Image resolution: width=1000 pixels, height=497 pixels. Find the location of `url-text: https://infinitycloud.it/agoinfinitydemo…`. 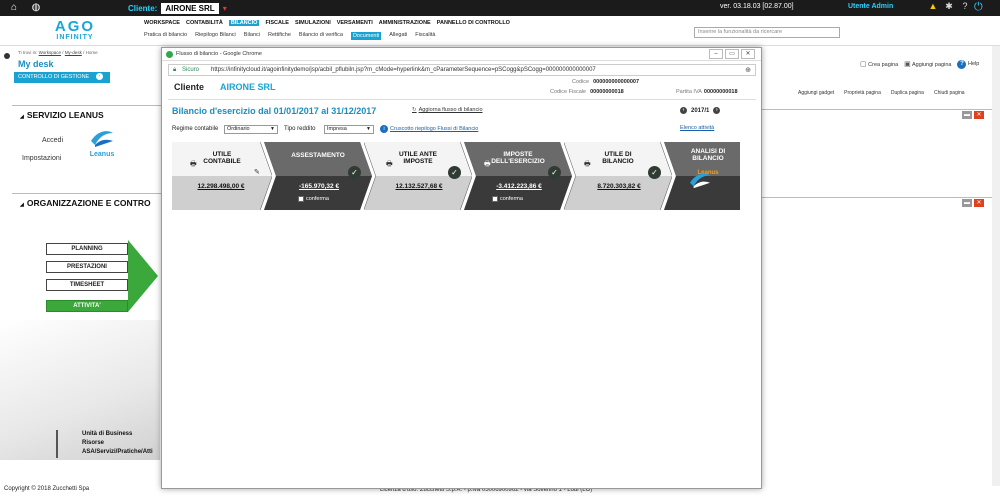

url-text: https://infinitycloud.it/agoinfinitydemo… is located at coordinates (403, 70).